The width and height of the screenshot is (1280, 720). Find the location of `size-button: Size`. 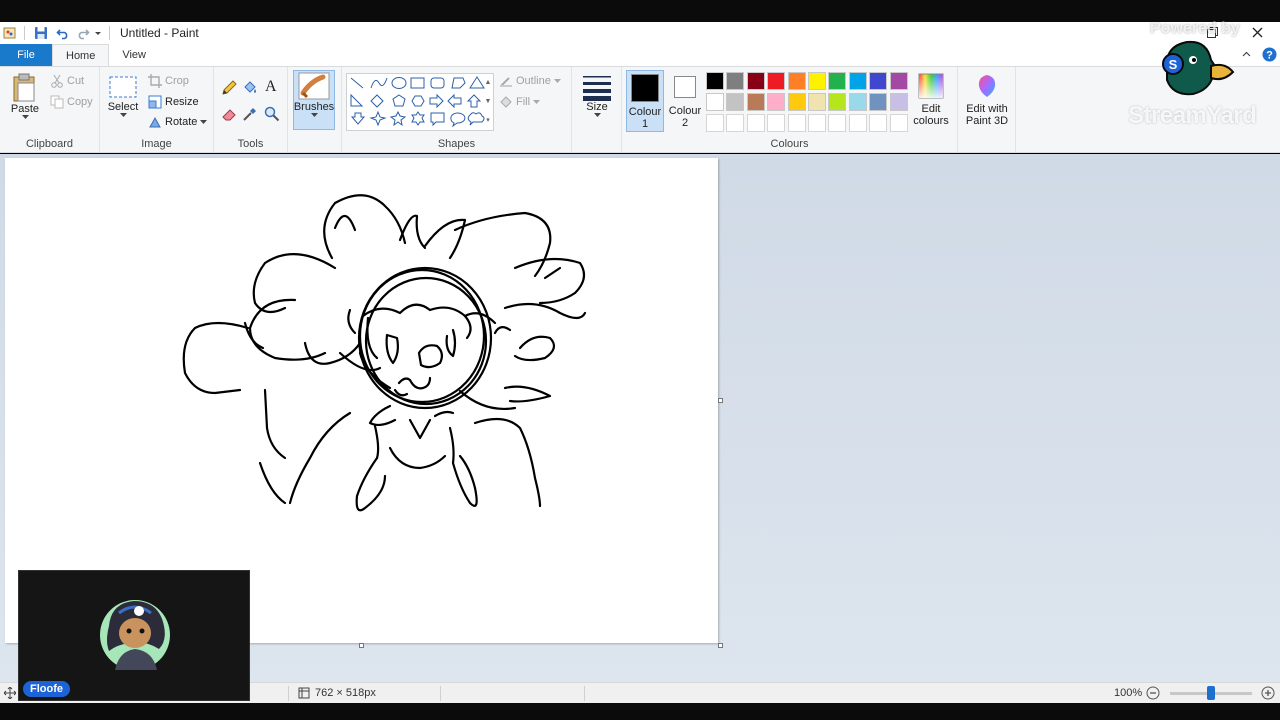

size-button: Size is located at coordinates (597, 95).